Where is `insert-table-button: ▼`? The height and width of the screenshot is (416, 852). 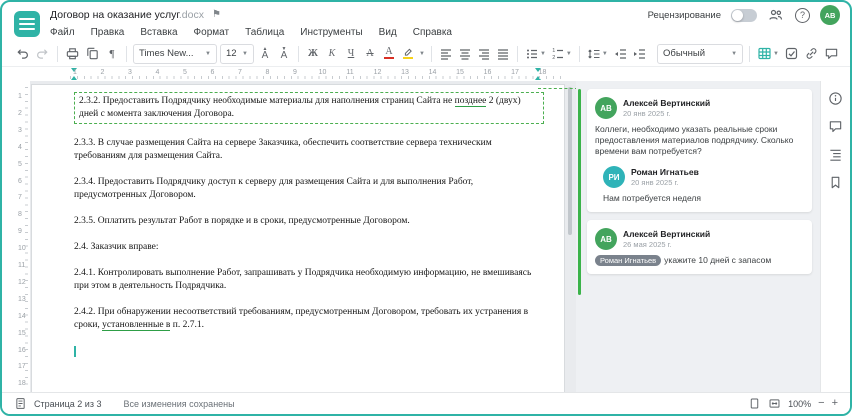
insert-table-button: ▼ is located at coordinates (768, 54).